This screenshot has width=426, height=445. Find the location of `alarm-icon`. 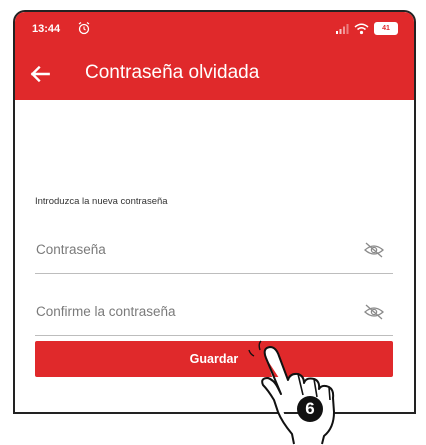

alarm-icon is located at coordinates (84, 28).